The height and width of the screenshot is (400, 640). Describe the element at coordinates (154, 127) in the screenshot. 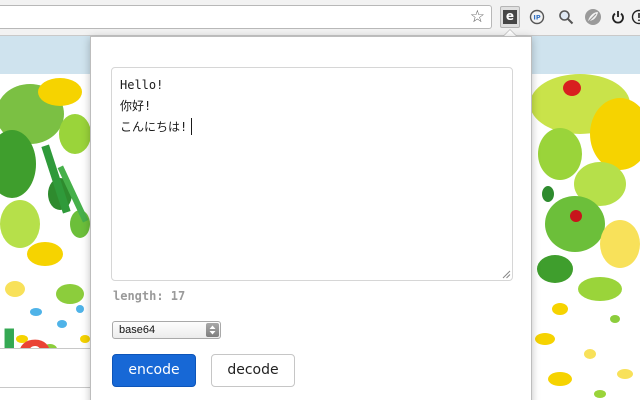

I see `text-line-3-content: こんにちは!` at that location.